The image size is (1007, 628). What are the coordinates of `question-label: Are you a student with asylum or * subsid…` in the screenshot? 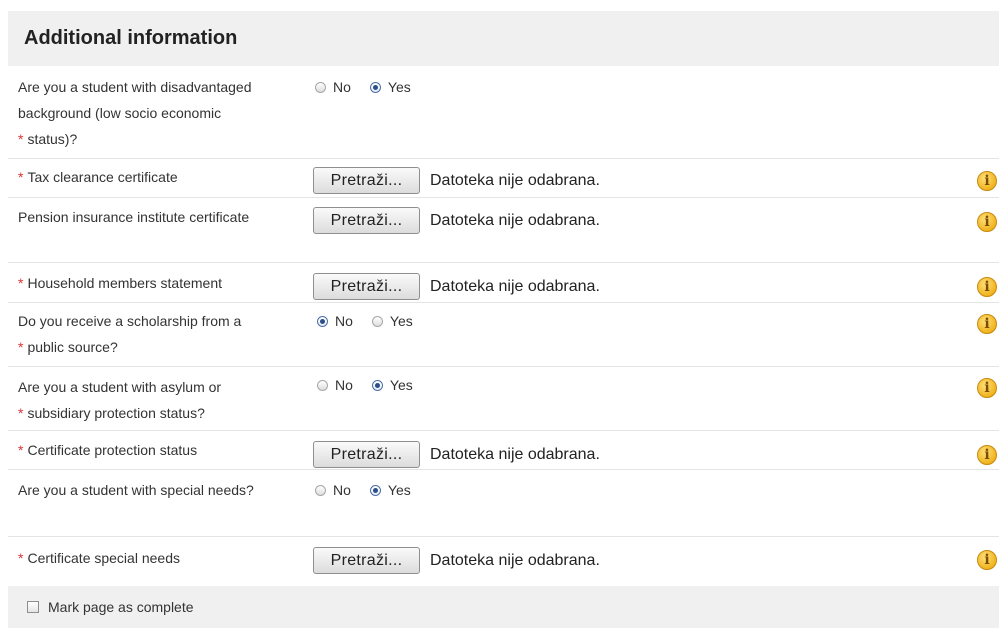 It's located at (119, 400).